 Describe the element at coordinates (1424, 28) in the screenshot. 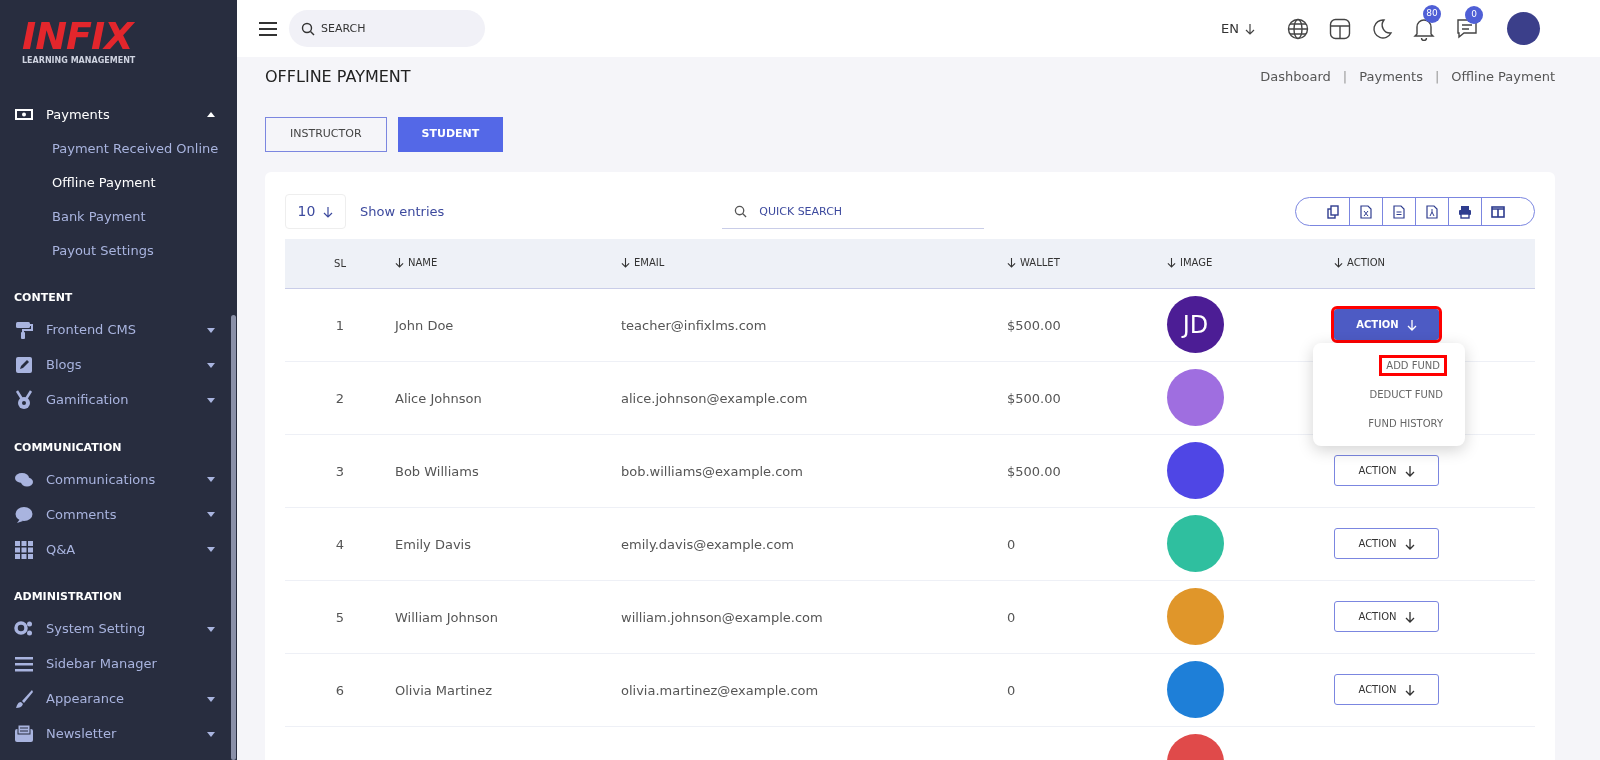

I see `notifications-bell-icon` at that location.